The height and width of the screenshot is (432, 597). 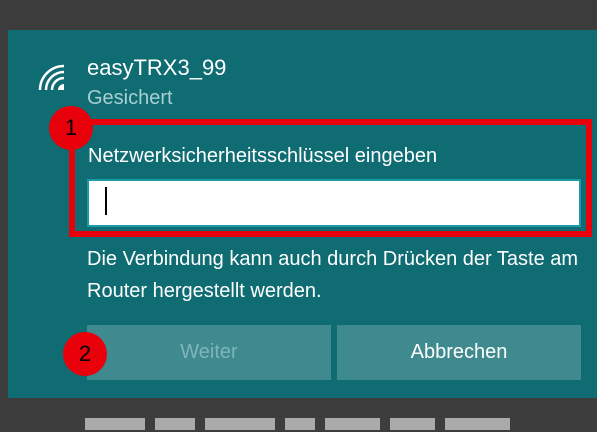 I want to click on security-key-input, so click(x=334, y=203).